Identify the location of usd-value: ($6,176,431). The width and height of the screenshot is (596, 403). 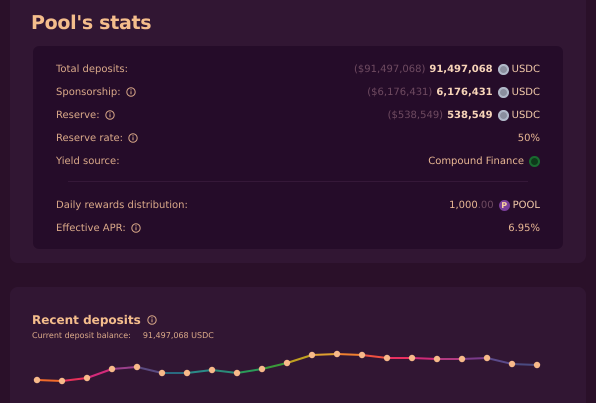
(399, 92).